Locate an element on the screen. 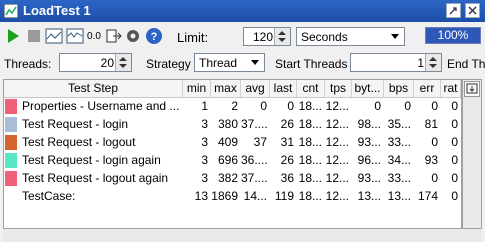  col-header-test-step: Test Step is located at coordinates (93, 88).